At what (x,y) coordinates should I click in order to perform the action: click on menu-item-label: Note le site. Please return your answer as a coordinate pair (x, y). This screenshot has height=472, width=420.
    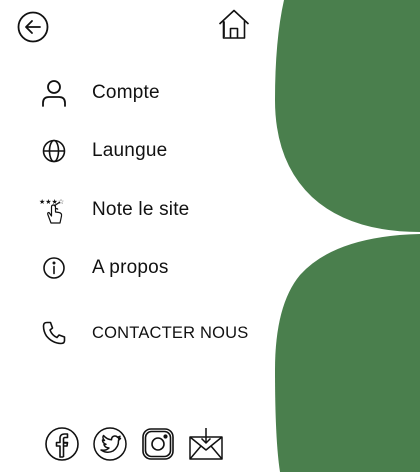
    Looking at the image, I should click on (141, 209).